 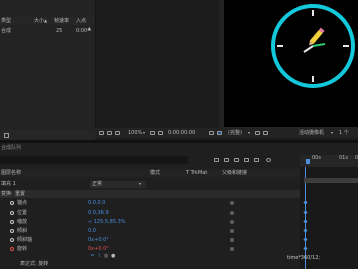 What do you see at coordinates (160, 133) in the screenshot?
I see `transparency-grid-icon` at bounding box center [160, 133].